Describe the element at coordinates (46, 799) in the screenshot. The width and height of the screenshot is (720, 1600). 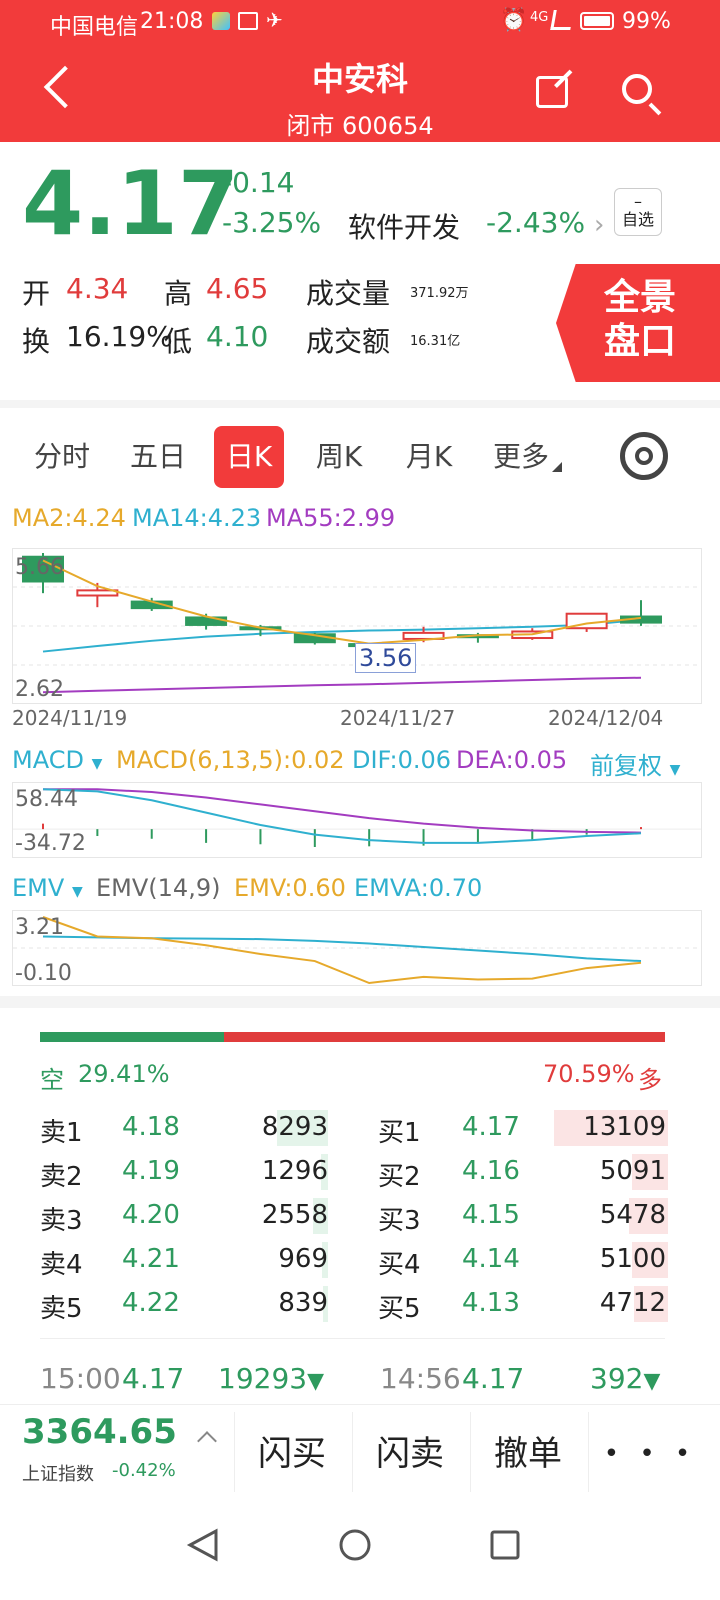
I see `macd-y-top-label: 58.44` at that location.